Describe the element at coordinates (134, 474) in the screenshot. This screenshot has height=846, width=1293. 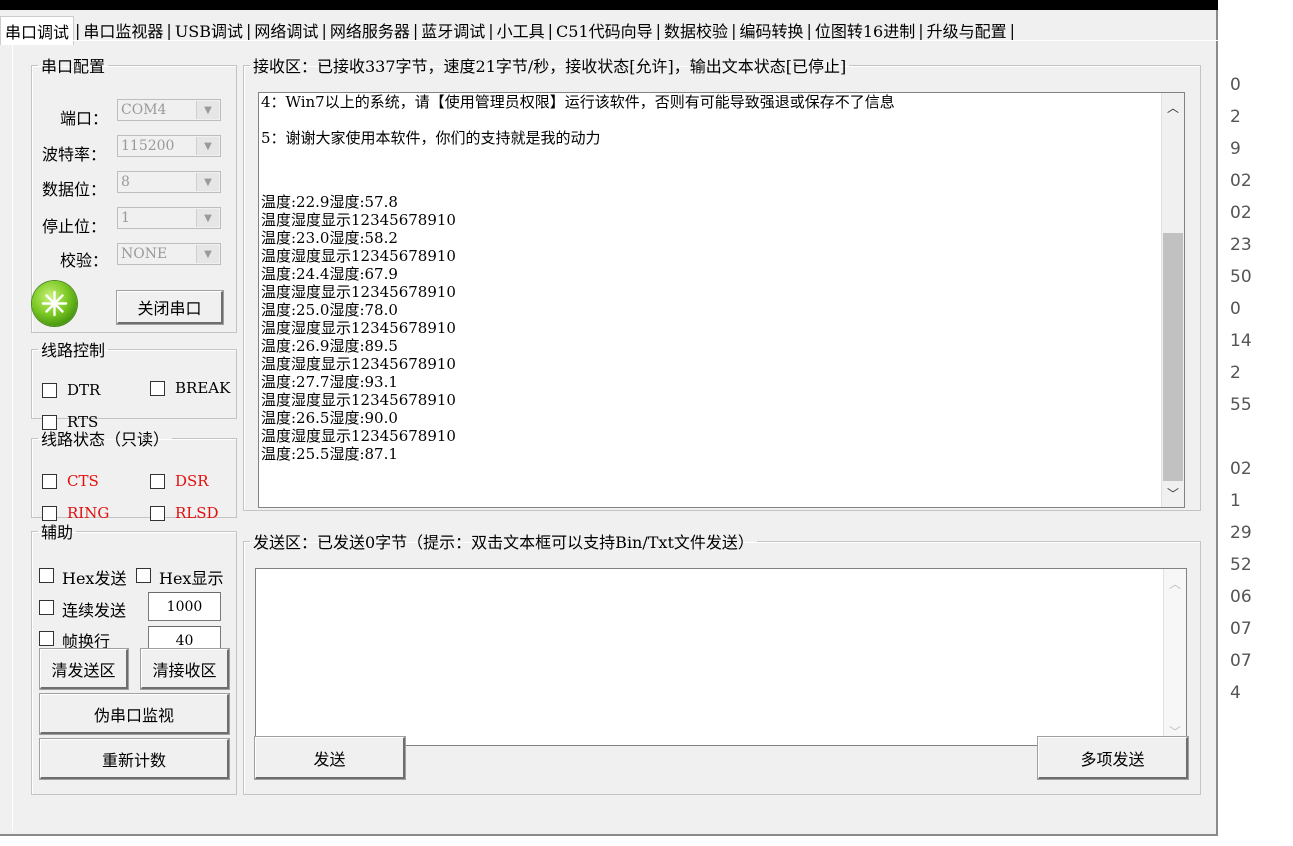
I see `line-status-group: 线路状态（只读） CTS DSR RING RLSD` at that location.